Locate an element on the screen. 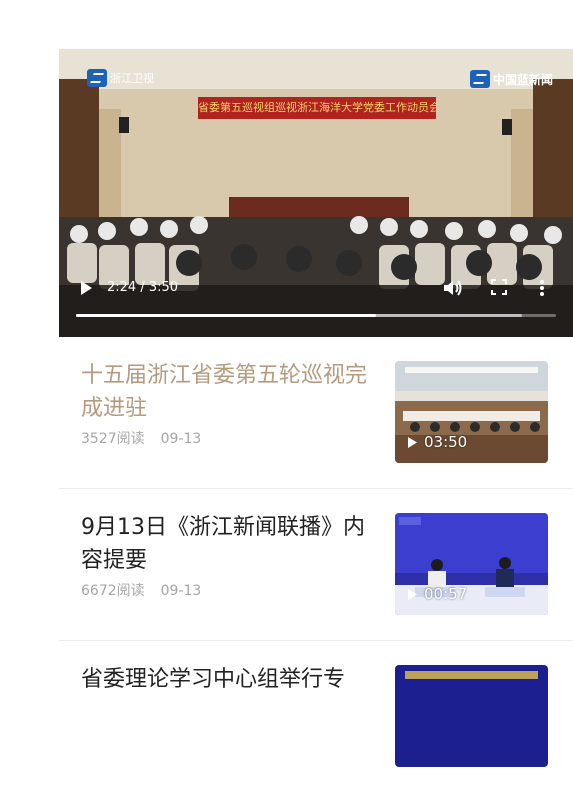  video-duration-badge: 00:57 is located at coordinates (437, 594).